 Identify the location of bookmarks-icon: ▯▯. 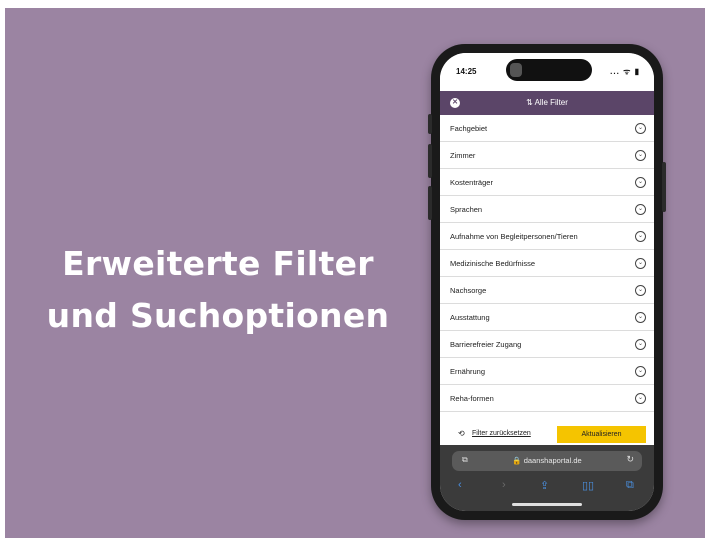
(588, 485).